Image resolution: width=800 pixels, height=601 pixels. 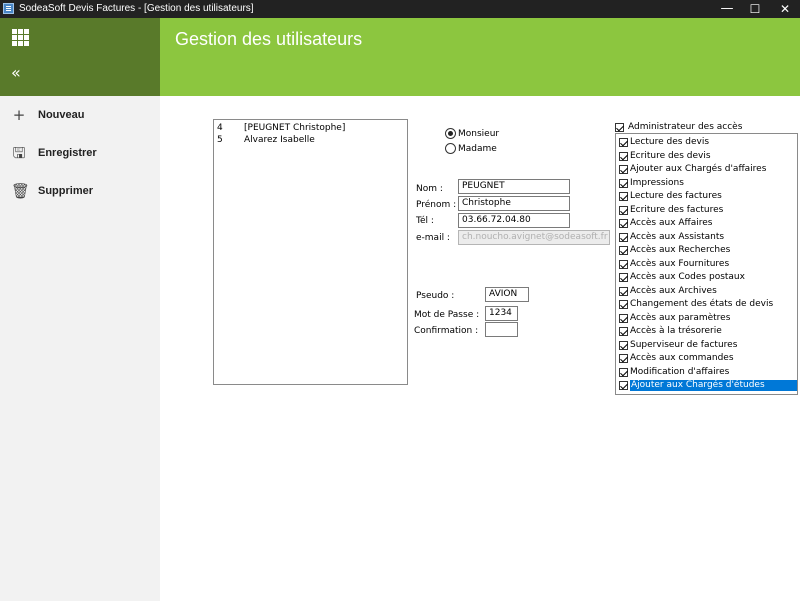 I want to click on admin-label: Administrateur des accès, so click(x=685, y=127).